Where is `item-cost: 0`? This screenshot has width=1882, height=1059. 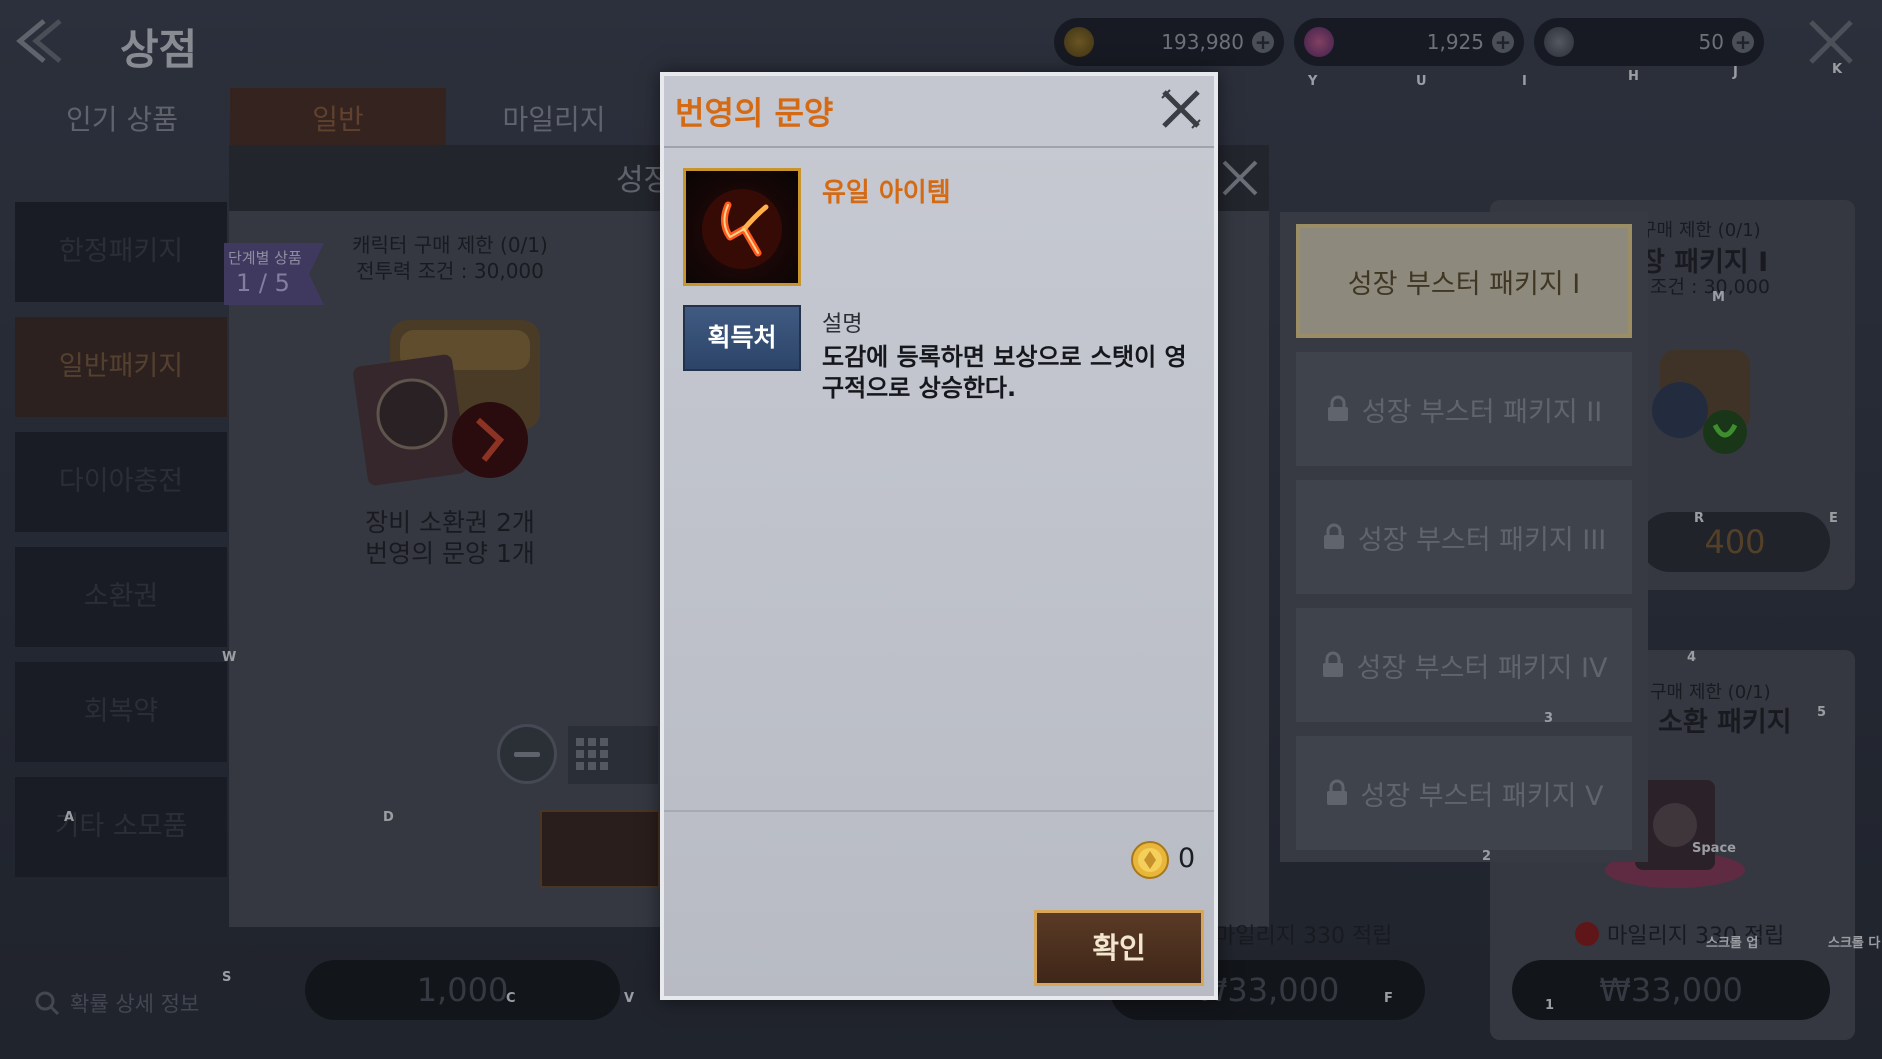
item-cost: 0 is located at coordinates (1187, 858).